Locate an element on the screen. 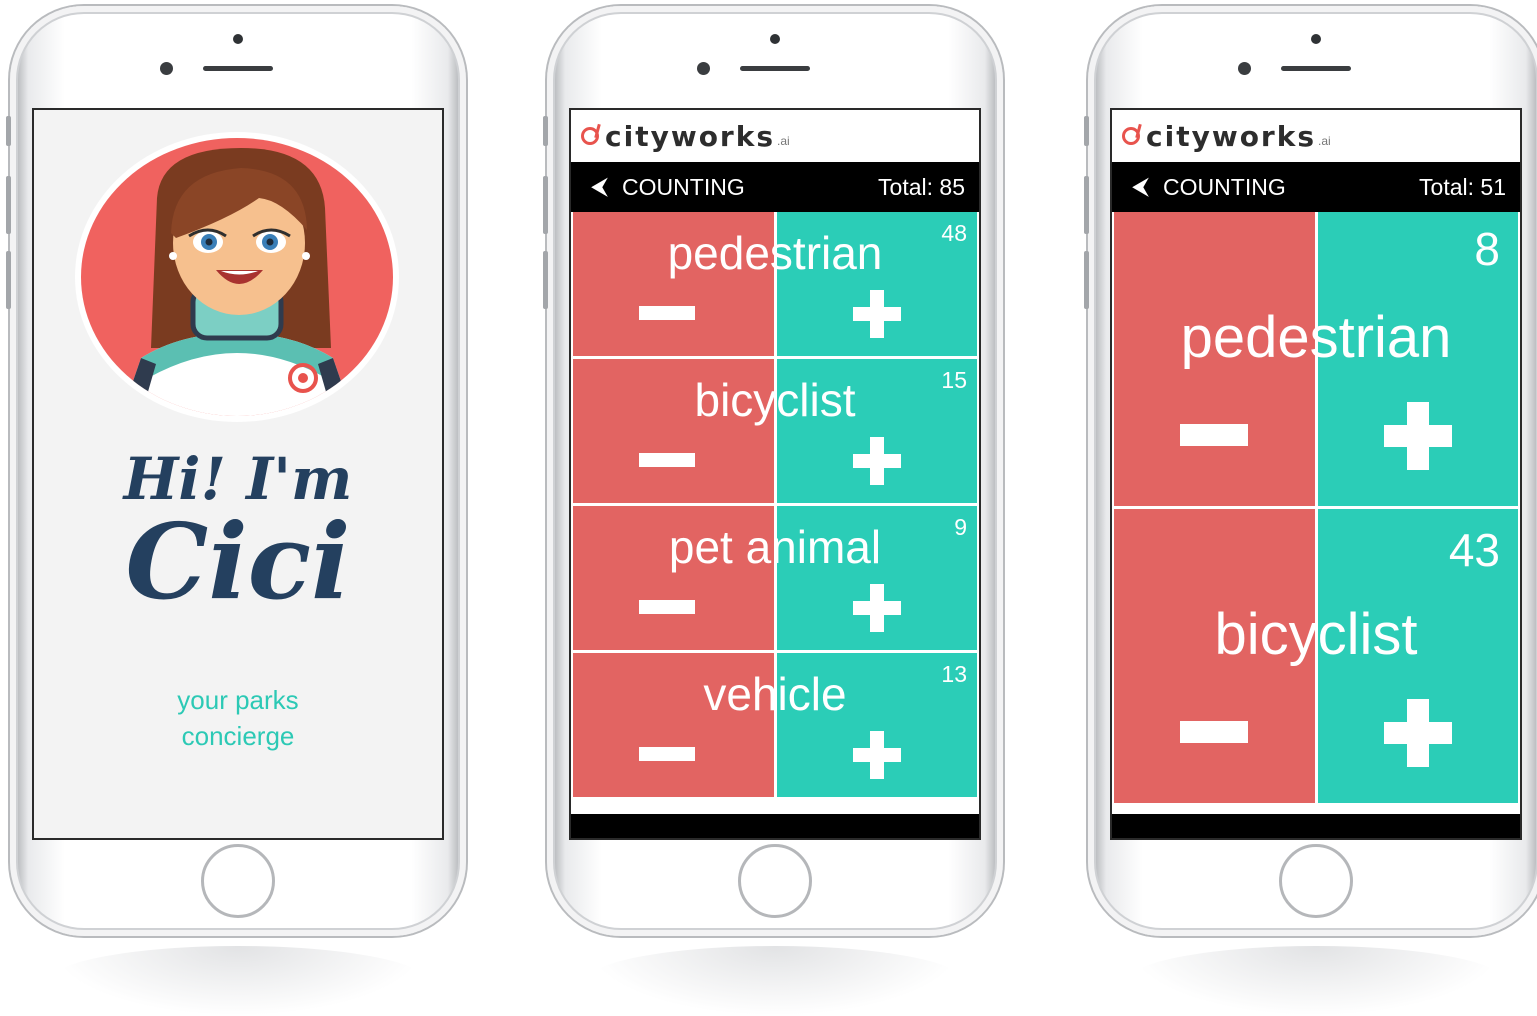 The height and width of the screenshot is (1016, 1537). counter-value: 15 is located at coordinates (954, 380).